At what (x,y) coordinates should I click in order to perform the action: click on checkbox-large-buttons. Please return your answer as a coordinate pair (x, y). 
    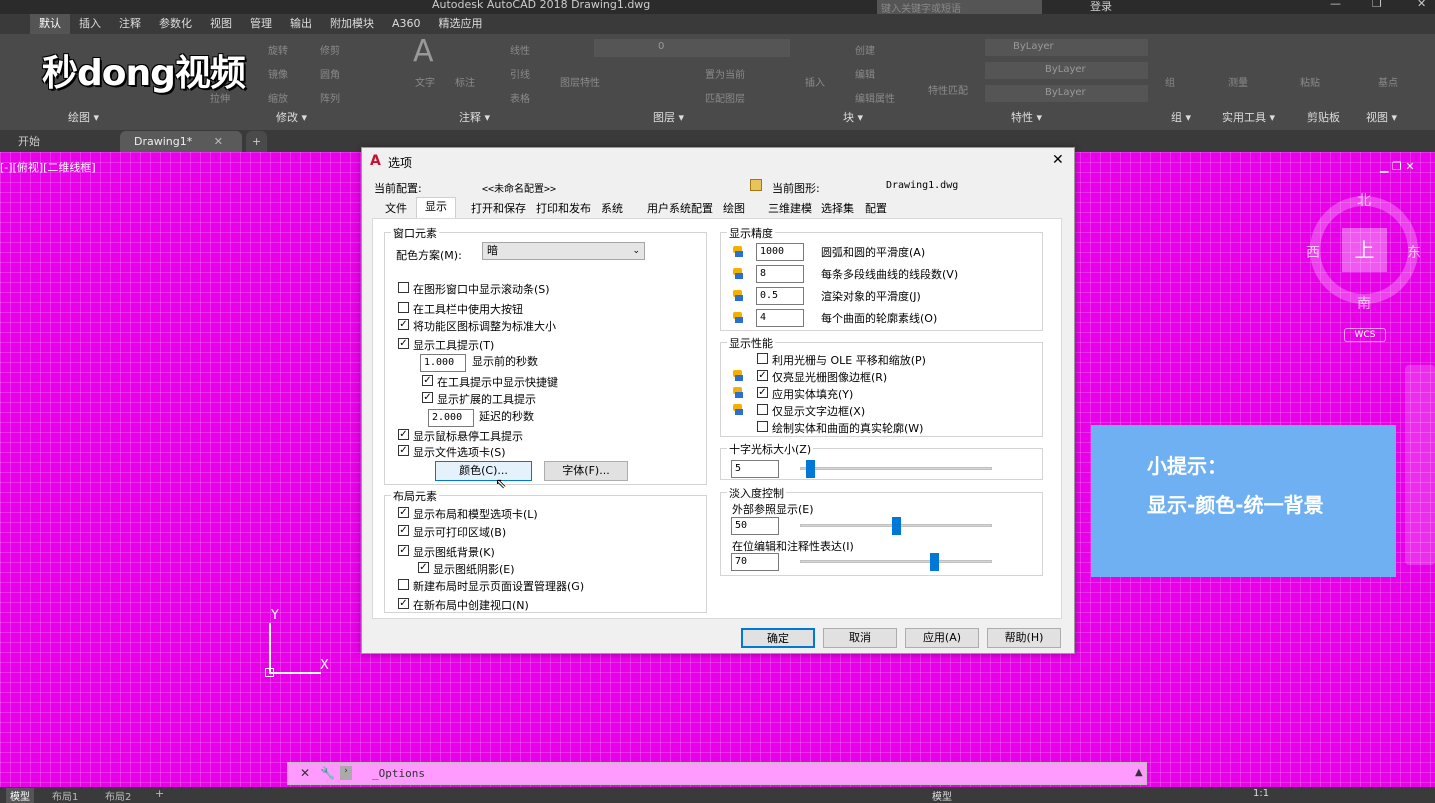
    Looking at the image, I should click on (403, 307).